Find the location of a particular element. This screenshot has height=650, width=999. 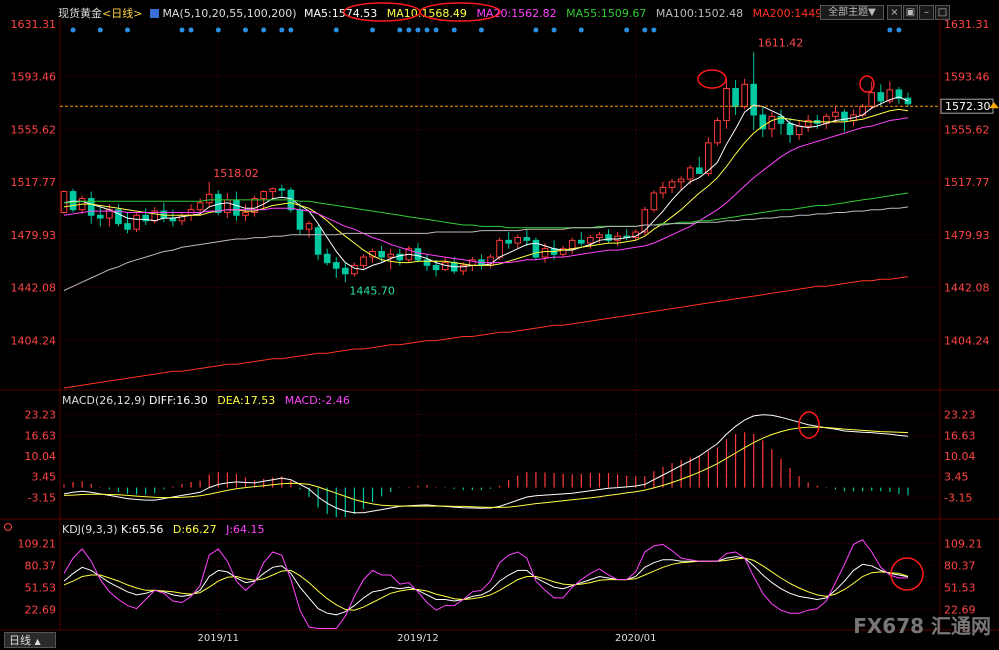

y-tick-label-left: 22.69 is located at coordinates (41, 610).